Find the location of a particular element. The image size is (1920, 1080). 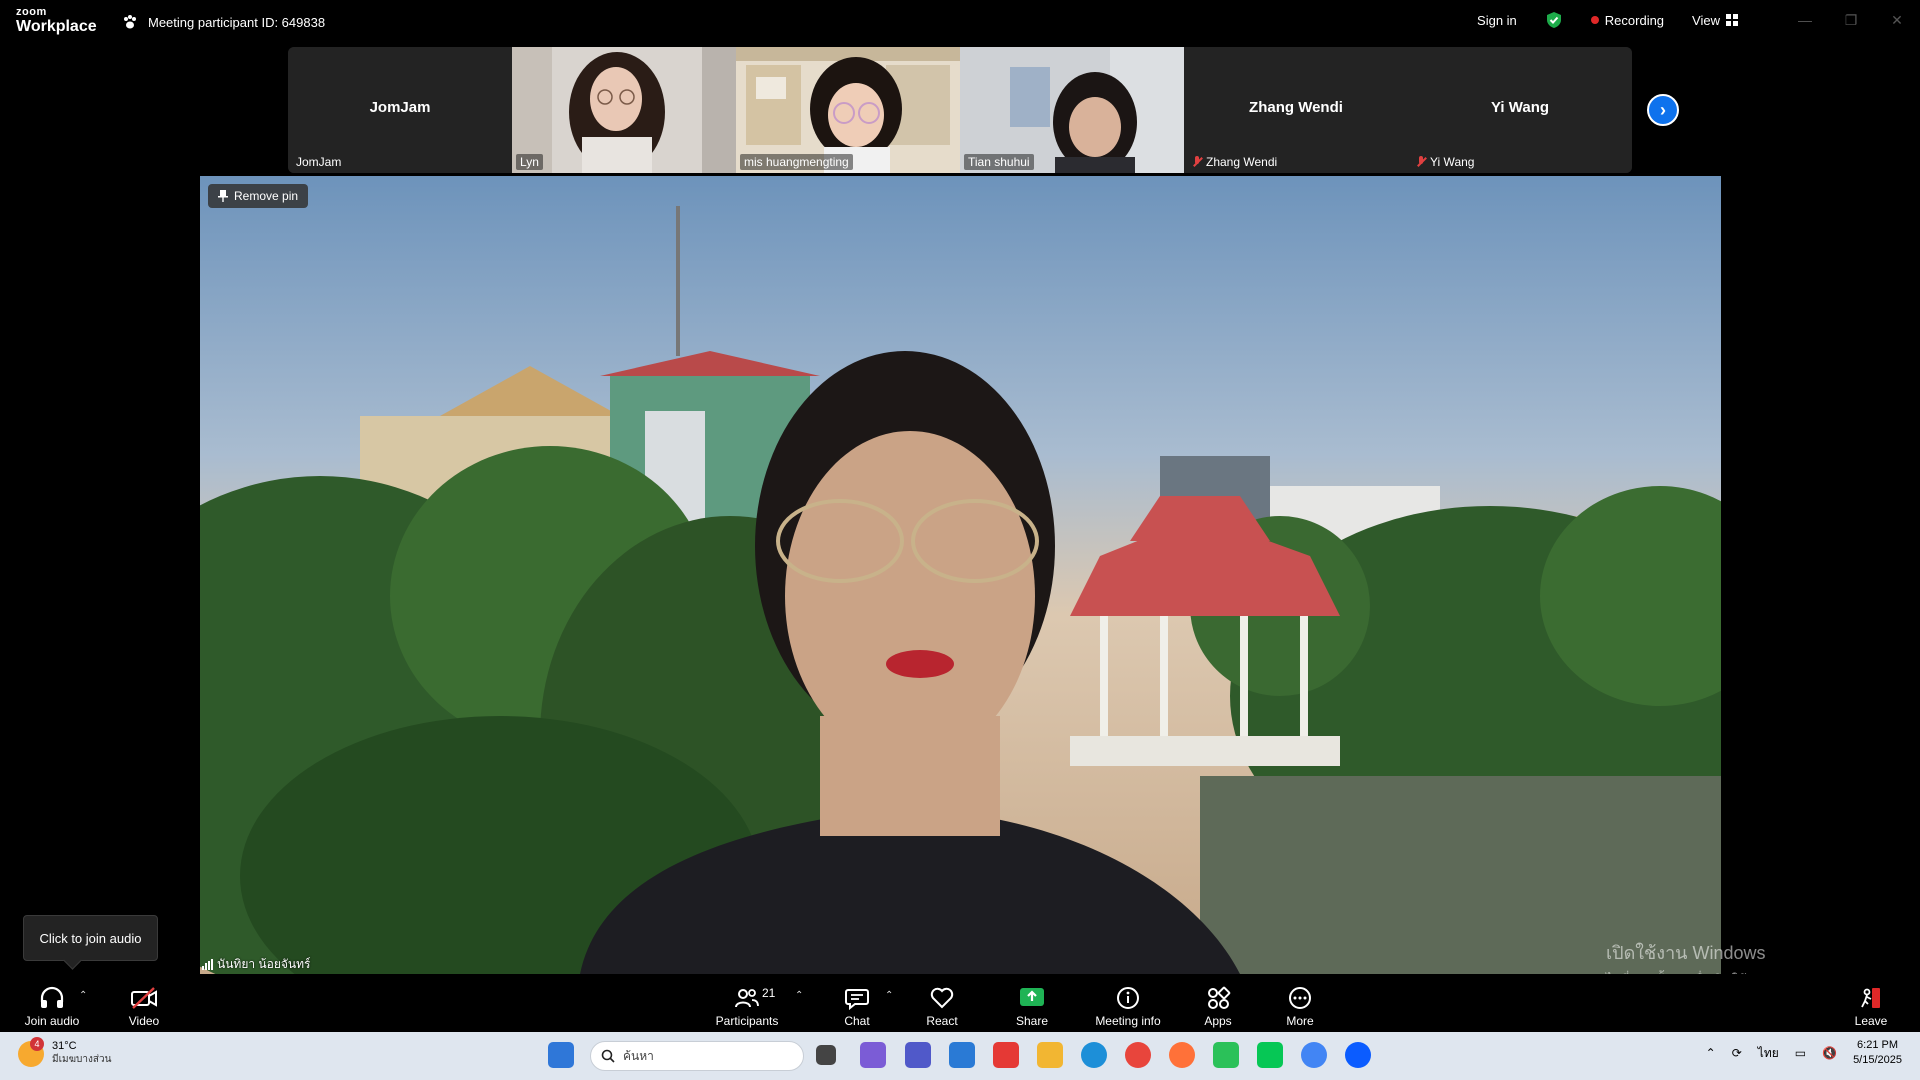

meeting-id-text: Meeting participant ID: 649838 is located at coordinates (237, 22).